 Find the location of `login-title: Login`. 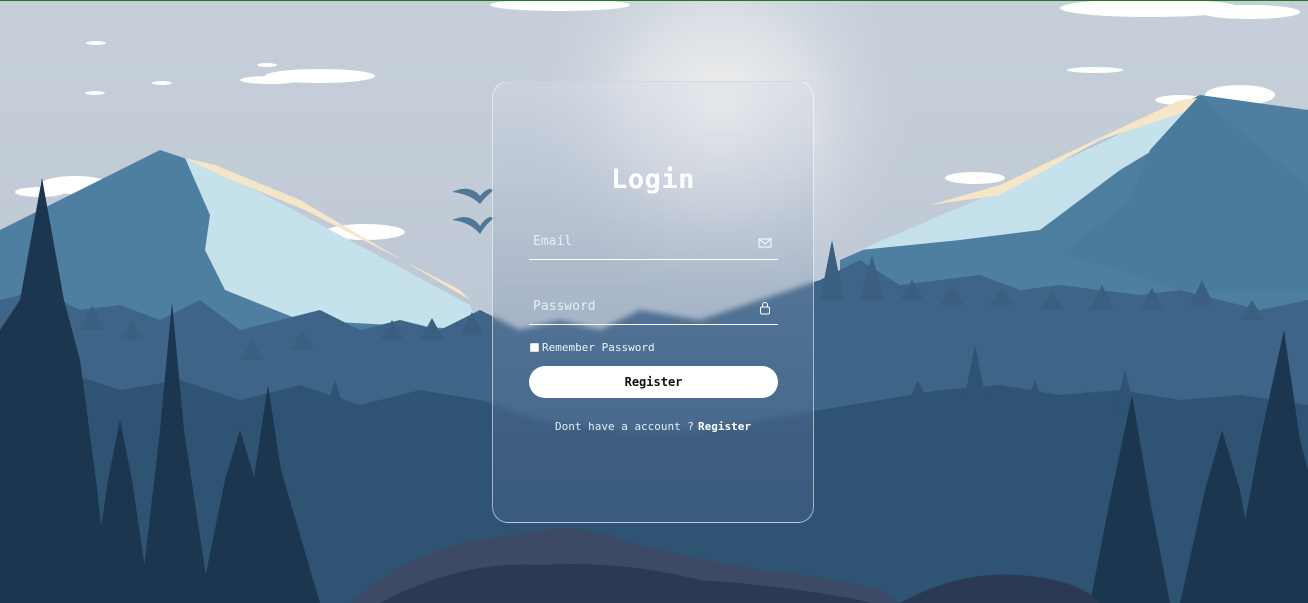

login-title: Login is located at coordinates (653, 179).